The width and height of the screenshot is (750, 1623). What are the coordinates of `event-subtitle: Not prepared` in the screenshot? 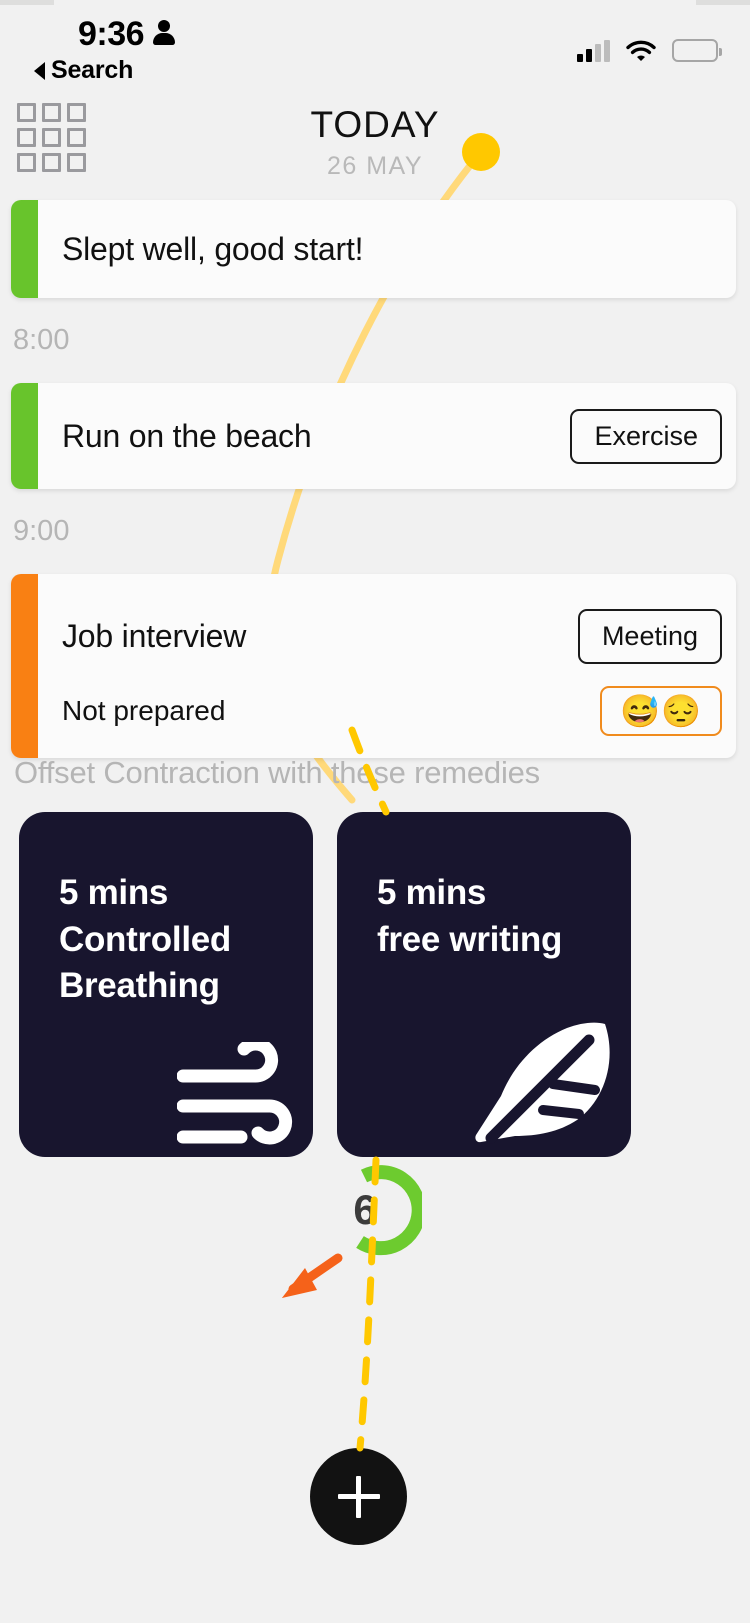 It's located at (144, 710).